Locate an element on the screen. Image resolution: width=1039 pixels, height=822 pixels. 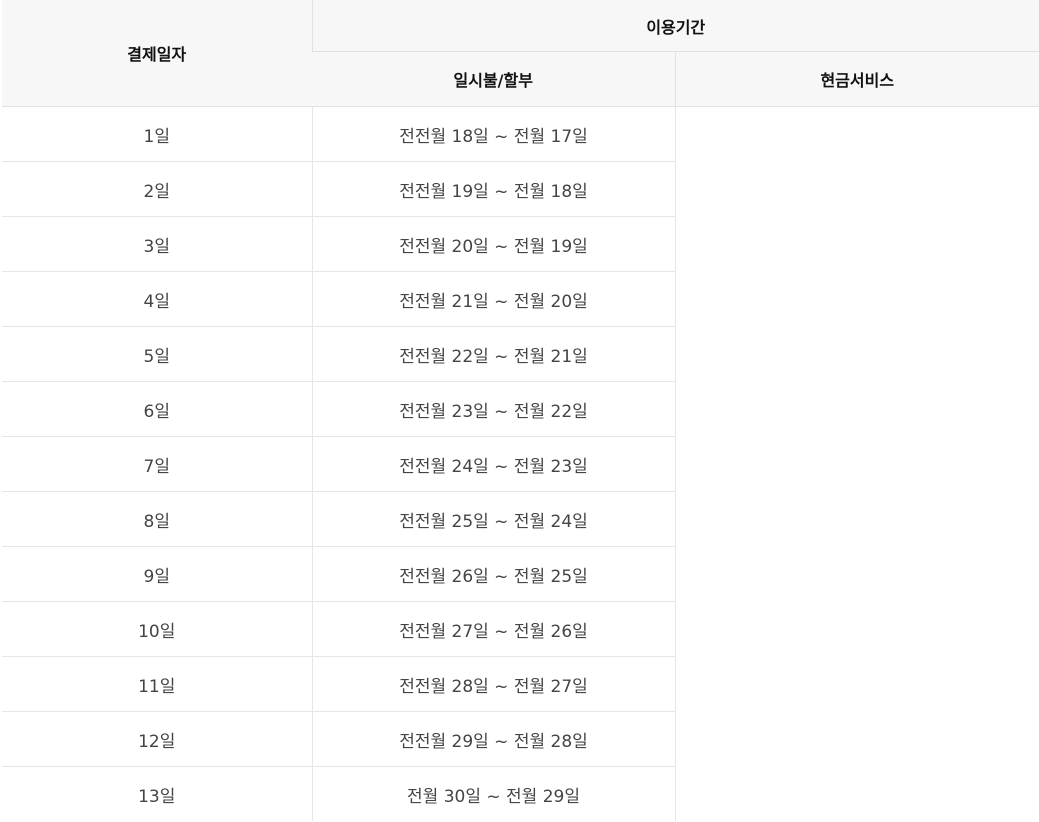
header-payment-date: 결제일자 is located at coordinates (157, 53).